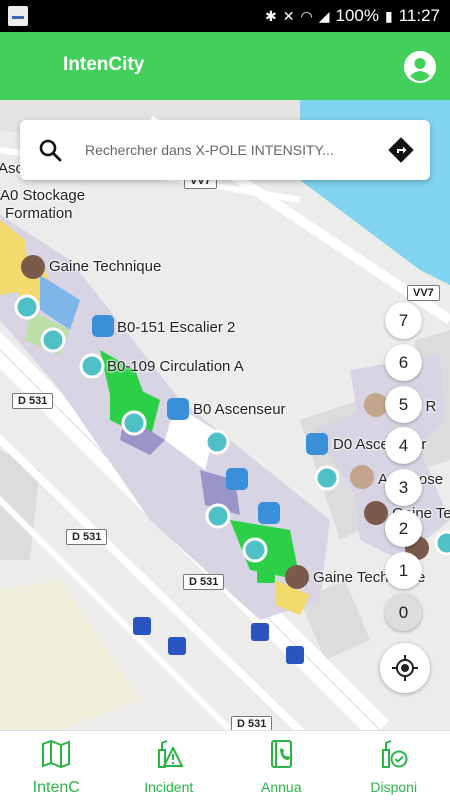  I want to click on status-indicators: ✱ ✕ ◠ ◢ 100% ▮ 11:27, so click(352, 16).